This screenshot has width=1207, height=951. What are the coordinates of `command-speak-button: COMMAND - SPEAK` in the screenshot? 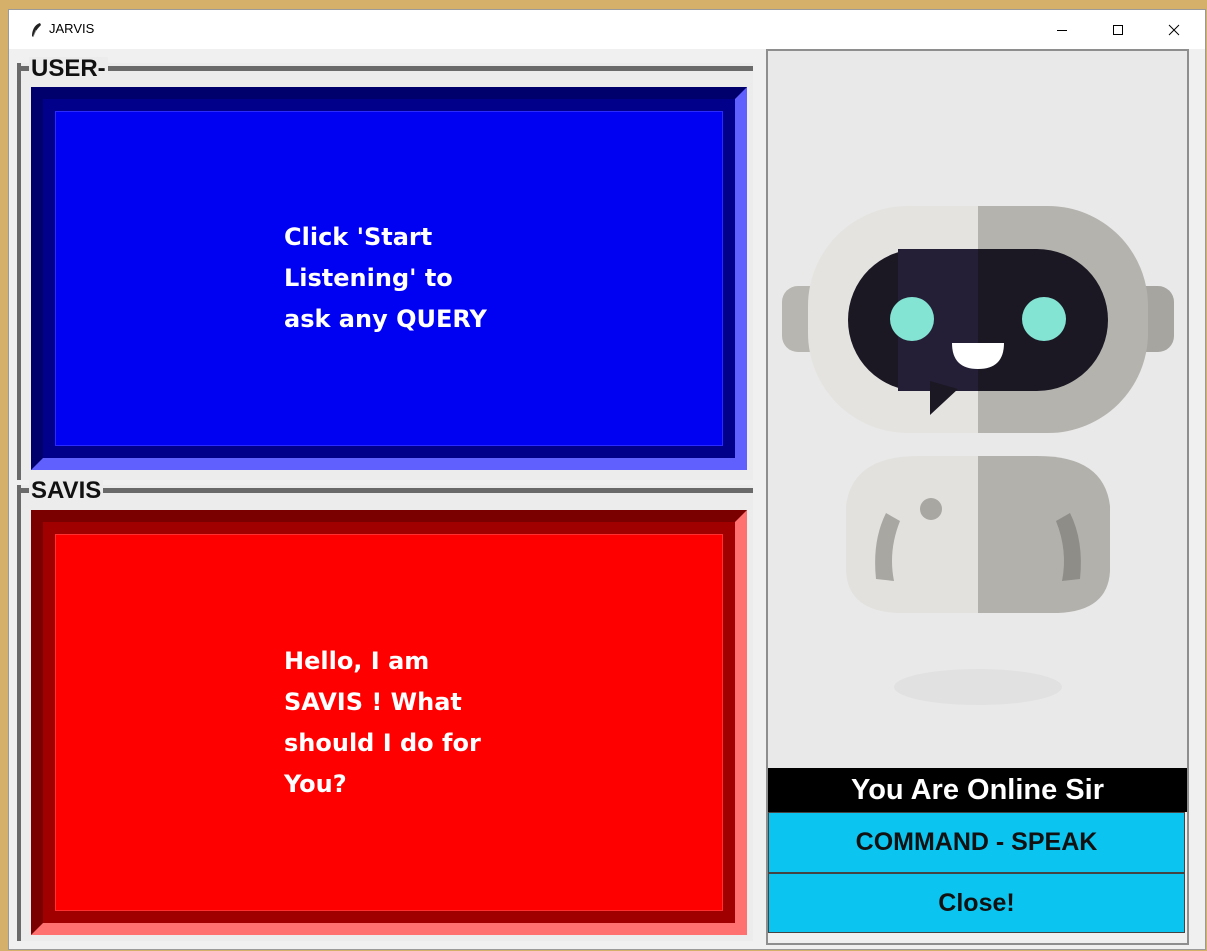 It's located at (976, 842).